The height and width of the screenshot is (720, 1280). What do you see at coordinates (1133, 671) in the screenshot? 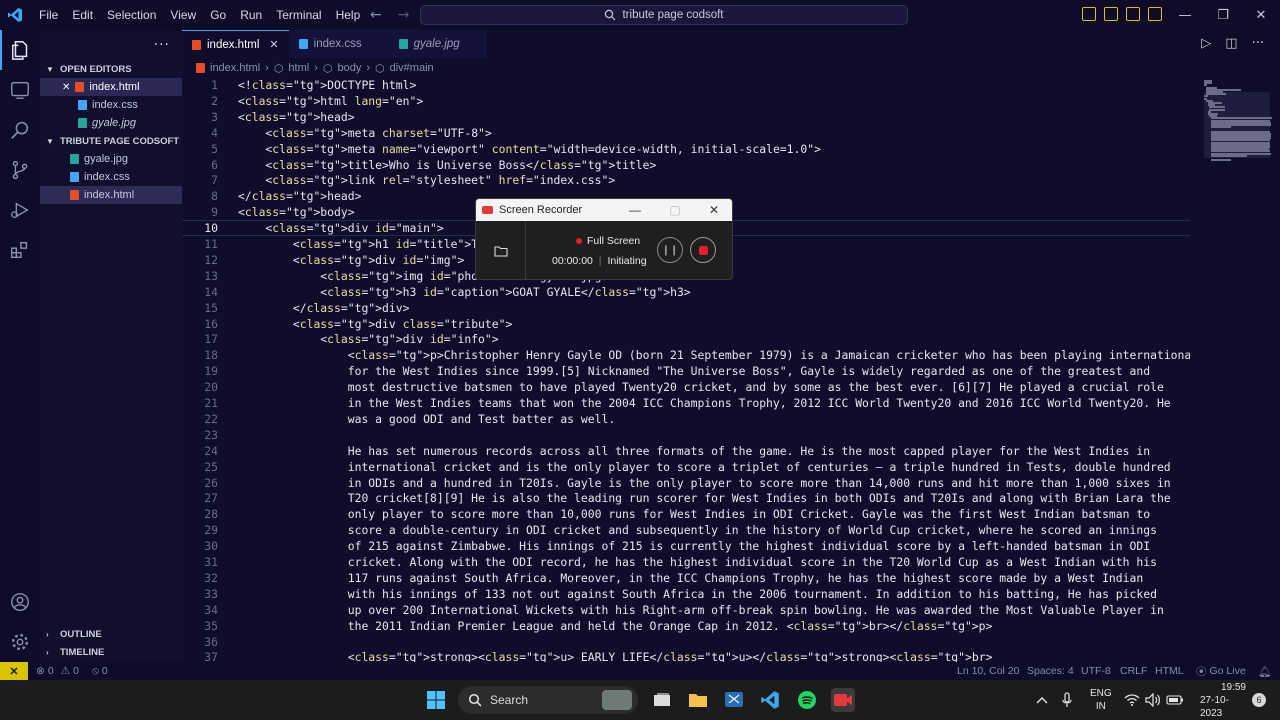
I see `end-of-line: CRLF` at bounding box center [1133, 671].